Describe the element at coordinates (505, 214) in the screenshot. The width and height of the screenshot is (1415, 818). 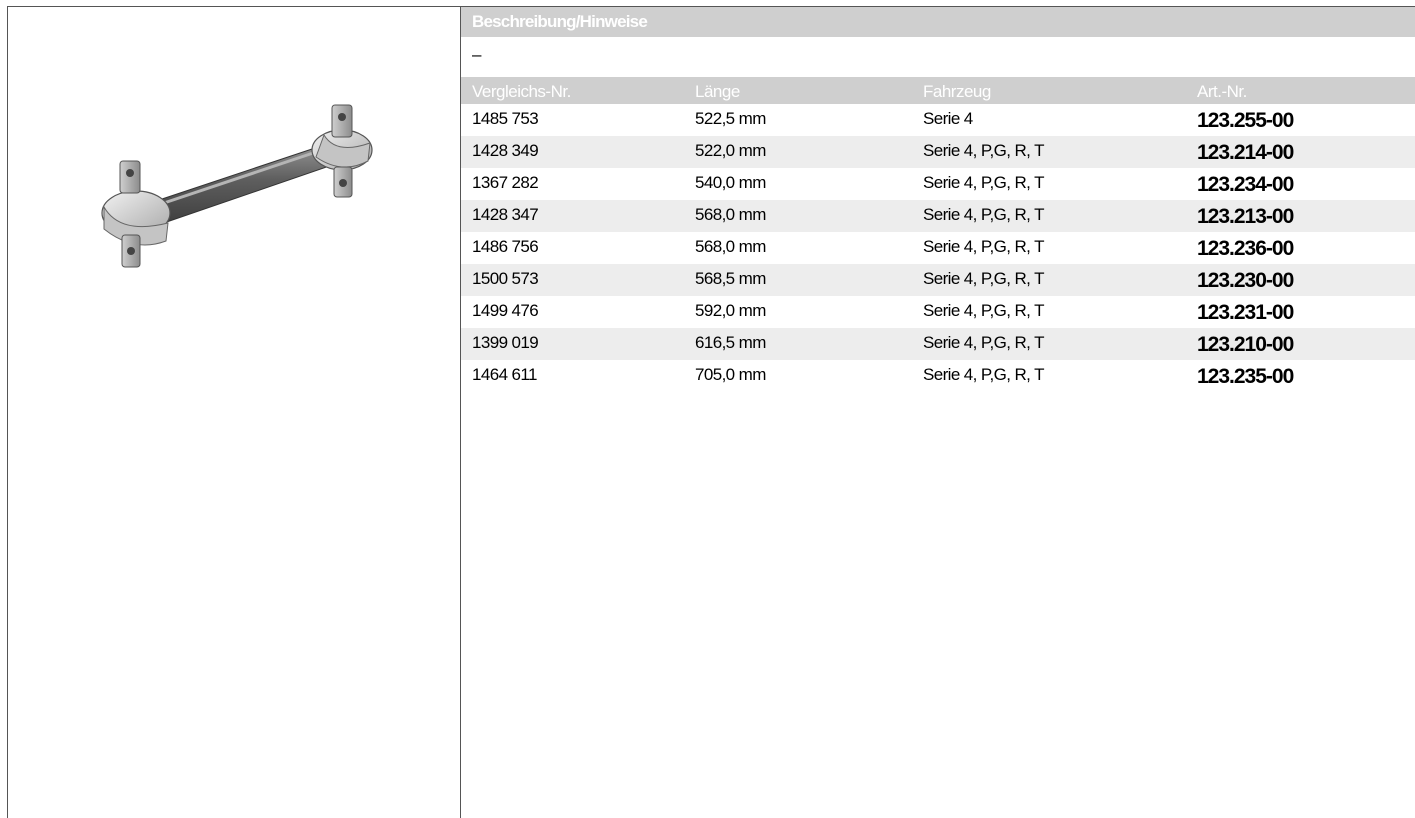
I see `vergleichs-nr: 1428 347` at that location.